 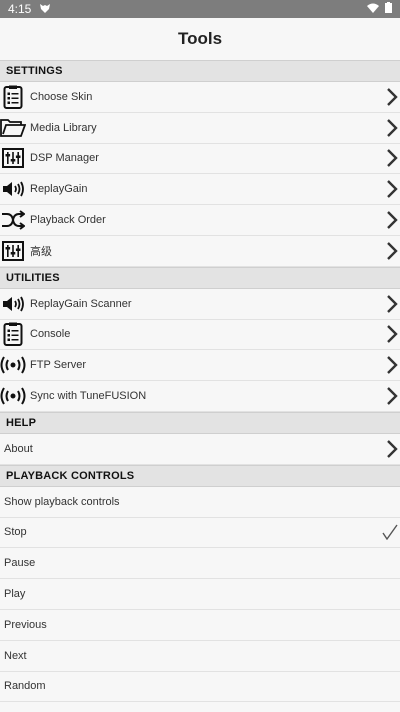 What do you see at coordinates (20, 563) in the screenshot?
I see `option-label: Pause` at bounding box center [20, 563].